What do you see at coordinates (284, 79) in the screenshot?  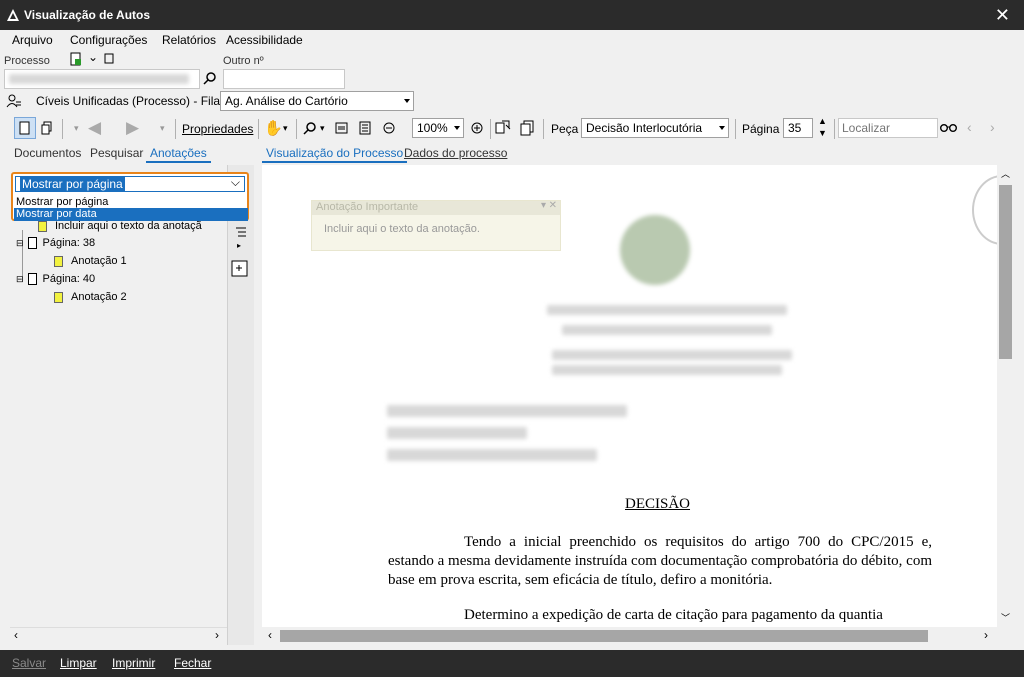 I see `outro-input` at bounding box center [284, 79].